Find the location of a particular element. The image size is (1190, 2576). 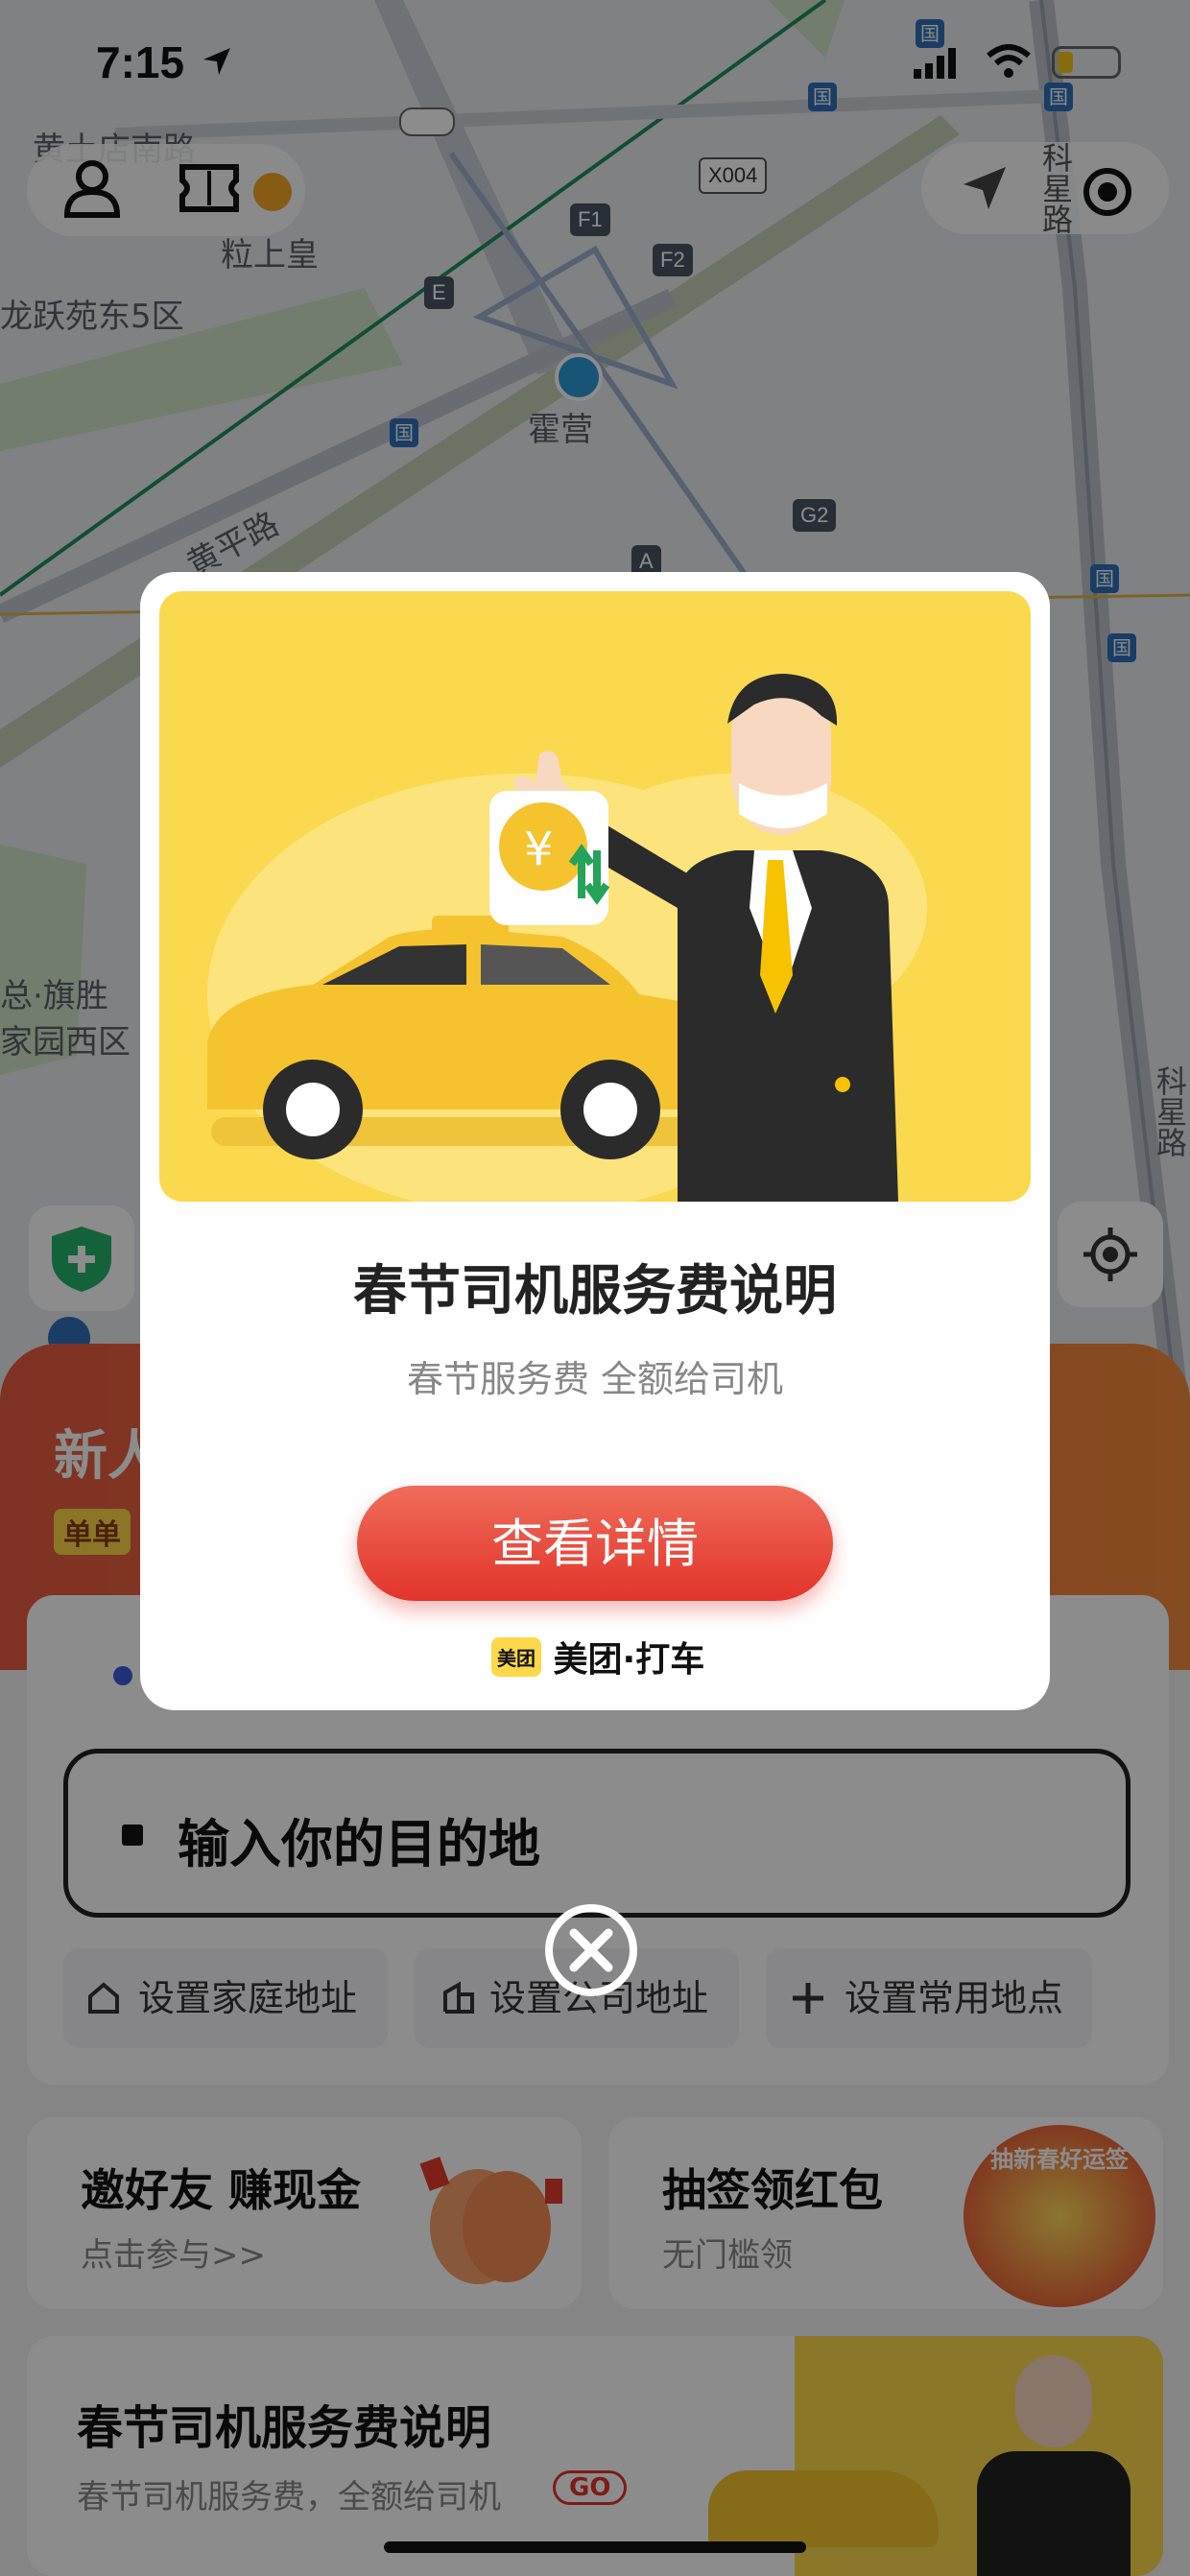

modal-title: 春节司机服务费说明 is located at coordinates (595, 1291).